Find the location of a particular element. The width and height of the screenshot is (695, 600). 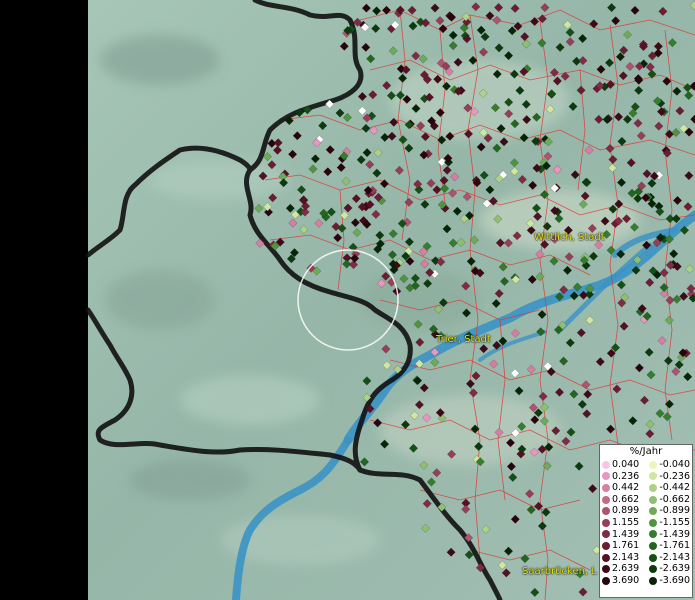

legend-entry: 0.662 is located at coordinates (620, 500).